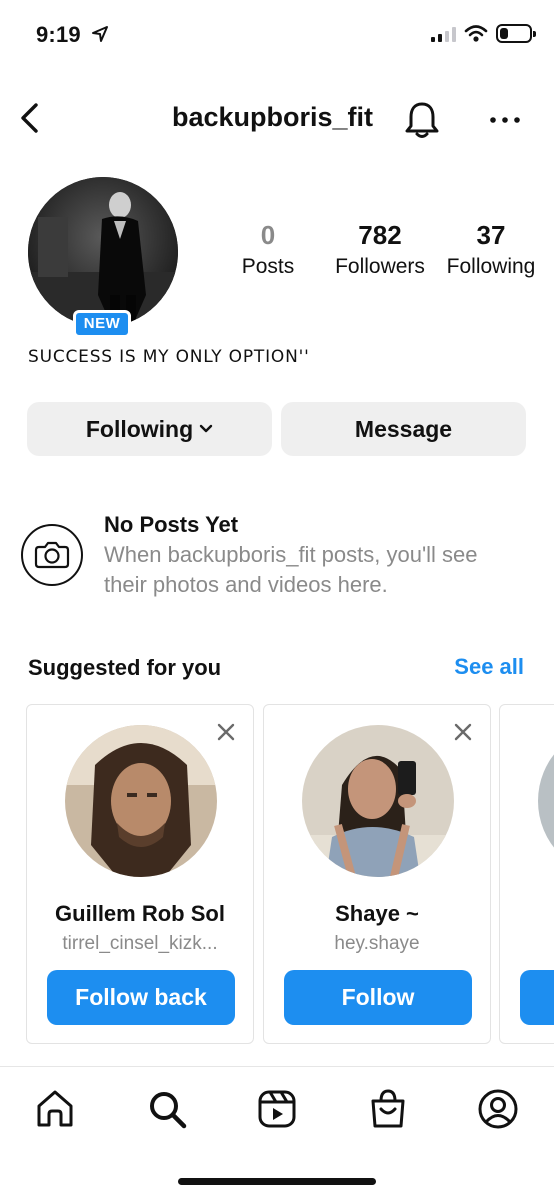  I want to click on stat-posts: 0 Posts, so click(268, 252).